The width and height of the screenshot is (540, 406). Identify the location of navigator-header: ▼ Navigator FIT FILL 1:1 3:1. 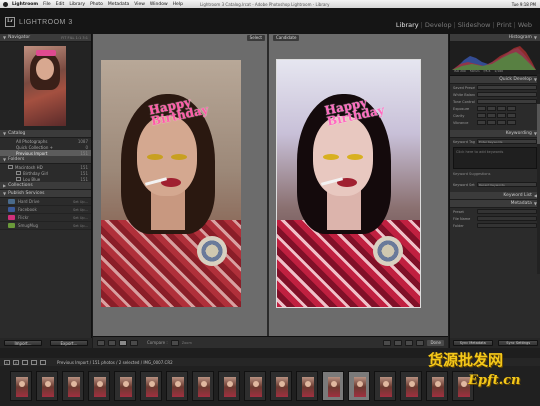
(45, 38).